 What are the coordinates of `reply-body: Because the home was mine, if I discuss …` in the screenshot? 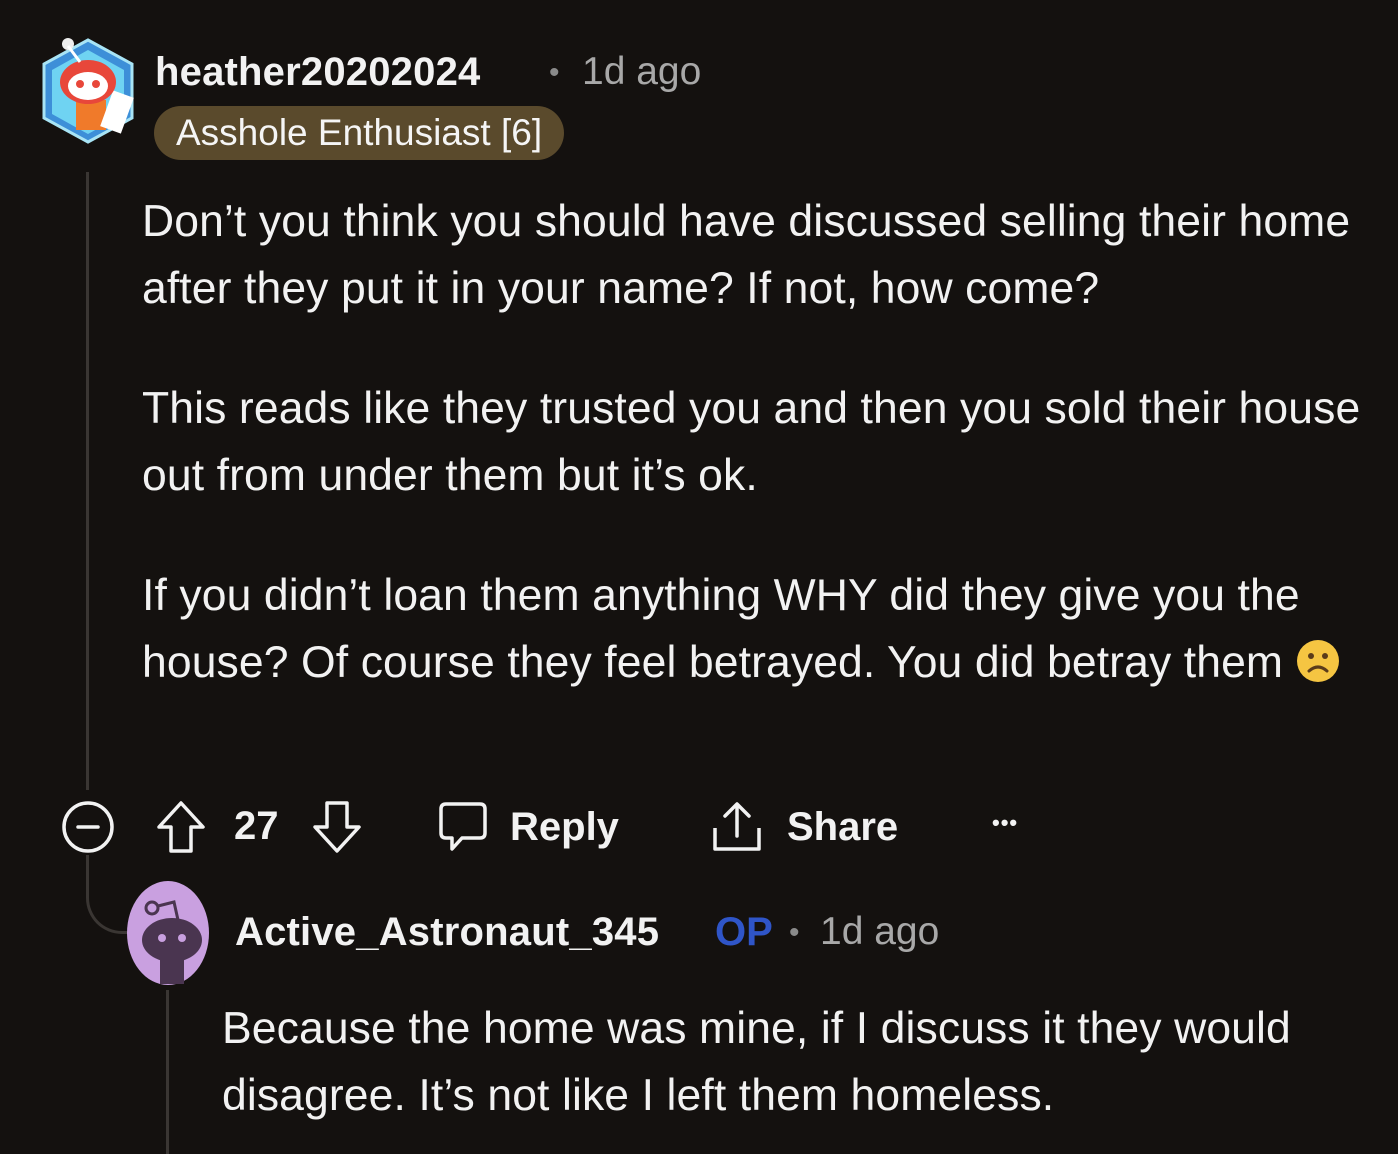 It's located at (762, 1062).